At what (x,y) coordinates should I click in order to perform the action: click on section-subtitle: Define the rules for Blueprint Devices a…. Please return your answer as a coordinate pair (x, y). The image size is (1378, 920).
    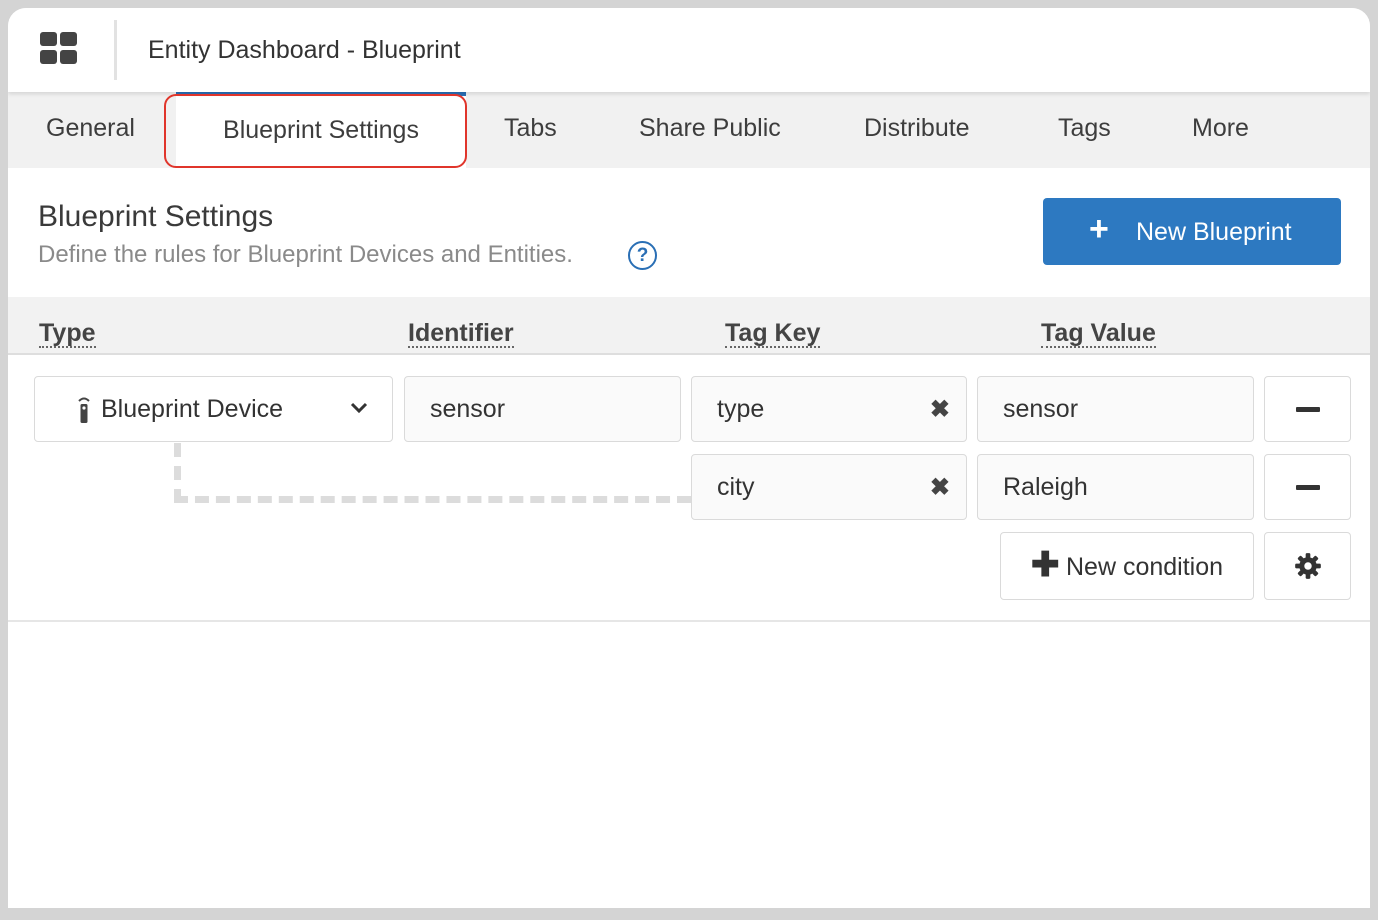
    Looking at the image, I should click on (305, 254).